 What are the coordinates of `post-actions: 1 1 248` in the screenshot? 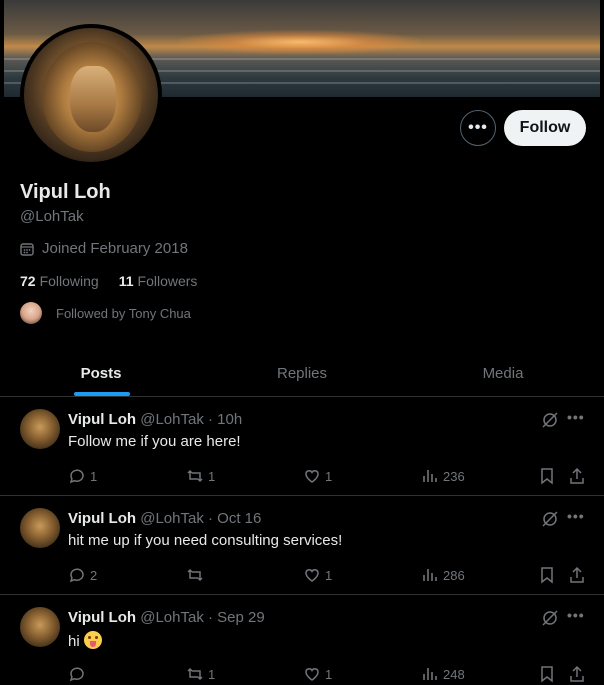 It's located at (302, 675).